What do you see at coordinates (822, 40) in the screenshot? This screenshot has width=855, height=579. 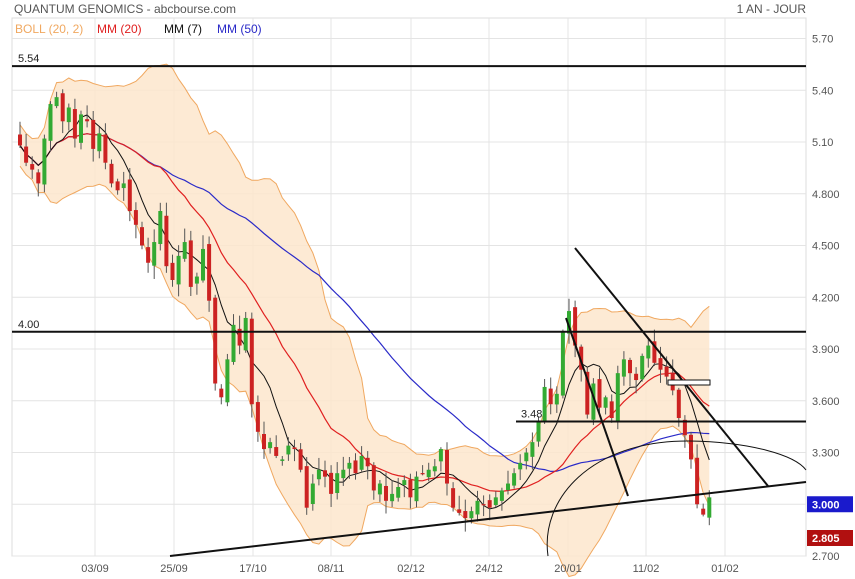 I see `y-tick-label: 5.70` at bounding box center [822, 40].